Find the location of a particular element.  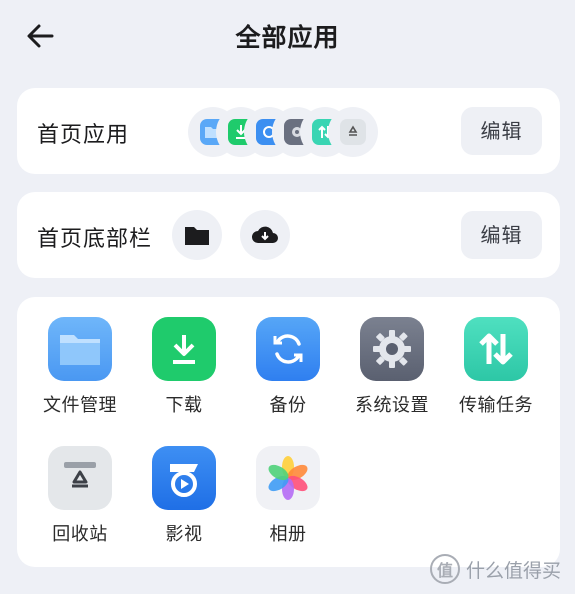

home-apps-card: 首页应用 编辑 is located at coordinates (288, 131).